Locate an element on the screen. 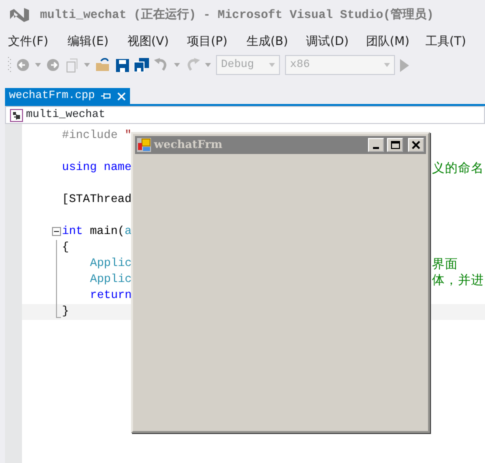 The image size is (485, 463). close-button is located at coordinates (416, 145).